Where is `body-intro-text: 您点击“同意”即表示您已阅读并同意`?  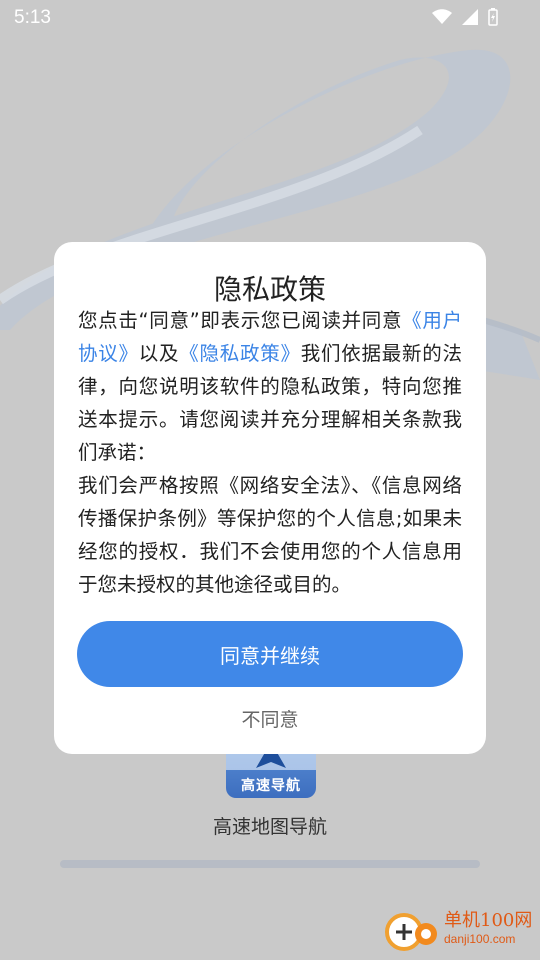
body-intro-text: 您点击“同意”即表示您已阅读并同意 is located at coordinates (240, 320).